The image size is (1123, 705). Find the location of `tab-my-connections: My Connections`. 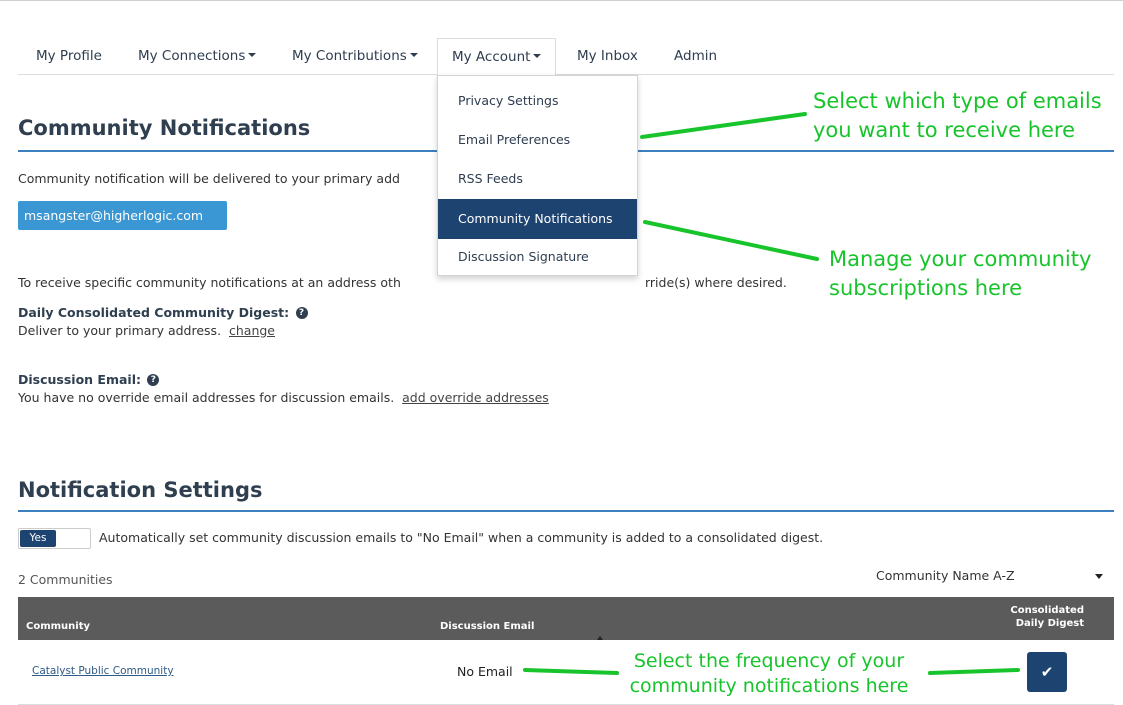

tab-my-connections: My Connections is located at coordinates (197, 56).